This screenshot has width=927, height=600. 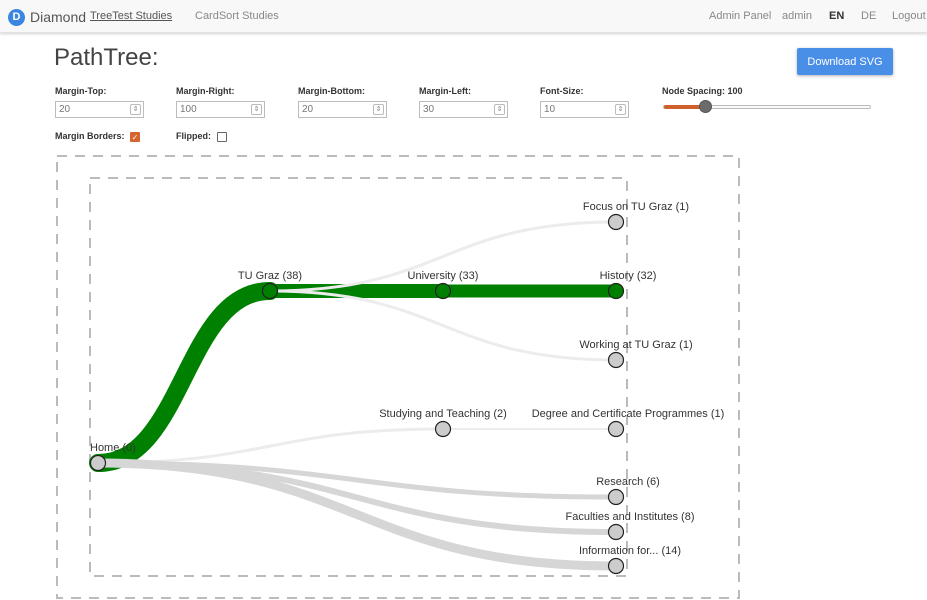 What do you see at coordinates (616, 497) in the screenshot?
I see `tree-node-research` at bounding box center [616, 497].